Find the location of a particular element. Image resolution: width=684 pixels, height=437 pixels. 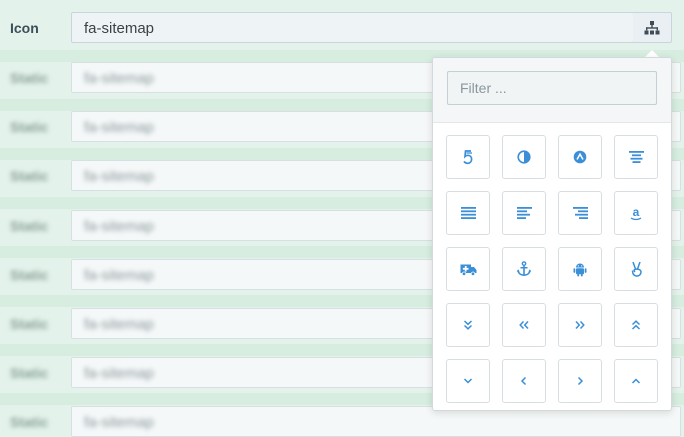

icon-option-angle-double-down is located at coordinates (468, 325).